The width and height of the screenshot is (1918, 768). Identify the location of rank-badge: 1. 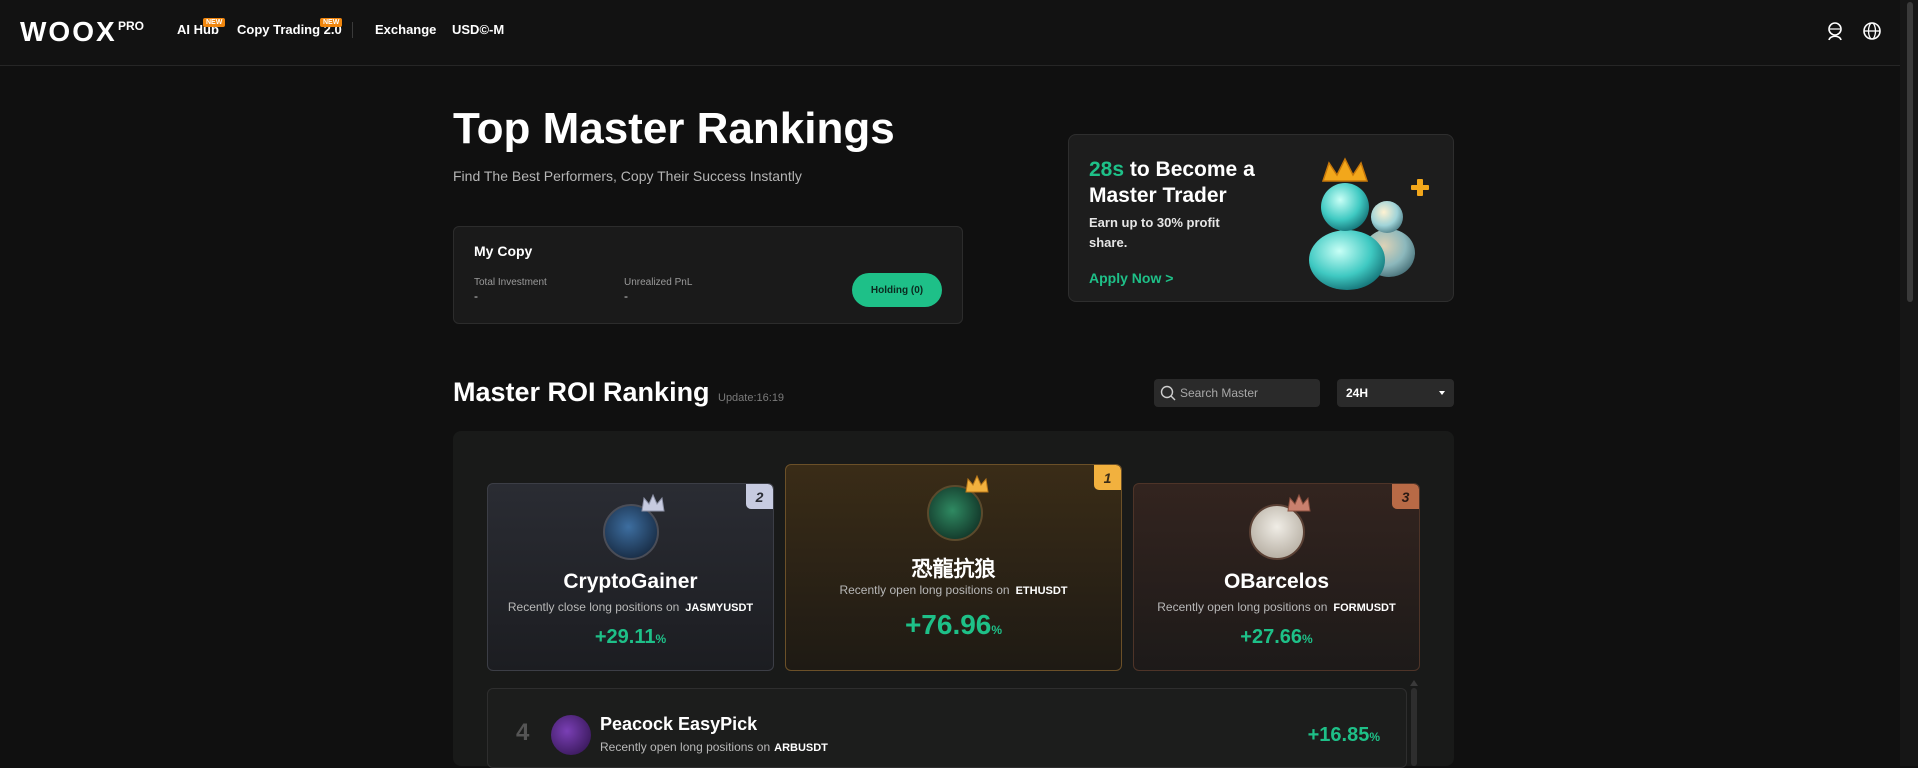
(1107, 477).